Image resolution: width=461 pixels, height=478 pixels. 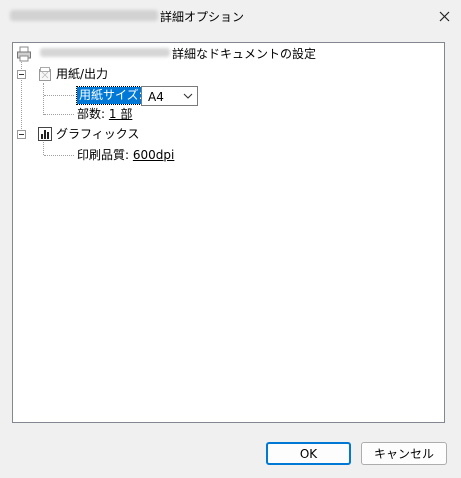 I want to click on paper-output-icon, so click(x=45, y=75).